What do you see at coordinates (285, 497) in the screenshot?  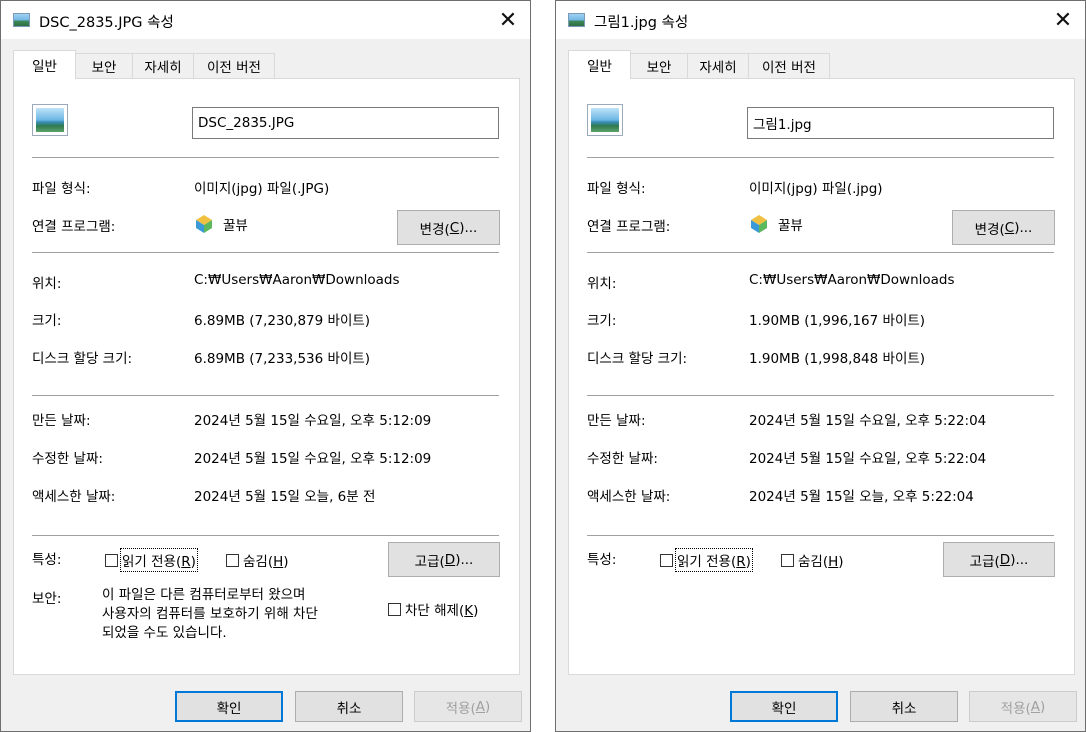 I see `accessed-value: 2024년 5월 15일 오늘, 6분 전` at bounding box center [285, 497].